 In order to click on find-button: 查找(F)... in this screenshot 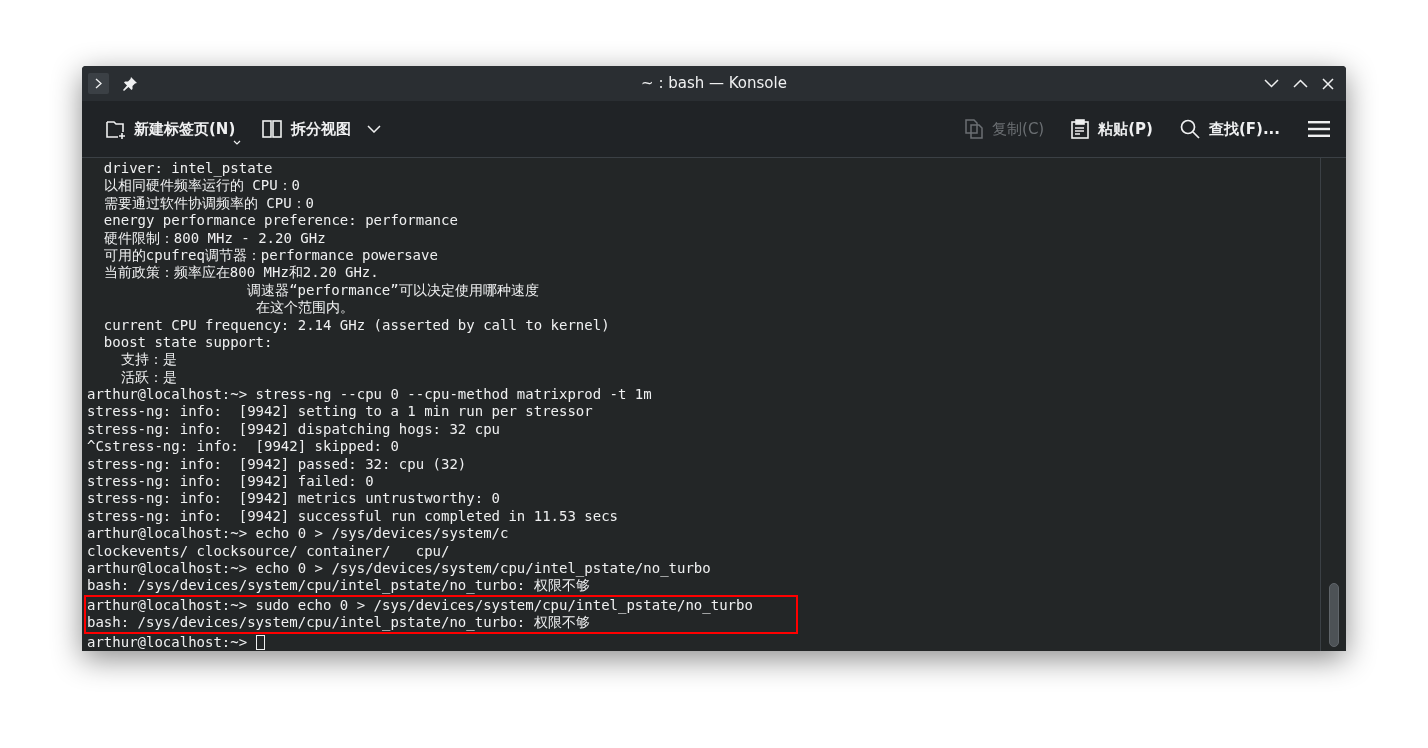, I will do `click(1229, 129)`.